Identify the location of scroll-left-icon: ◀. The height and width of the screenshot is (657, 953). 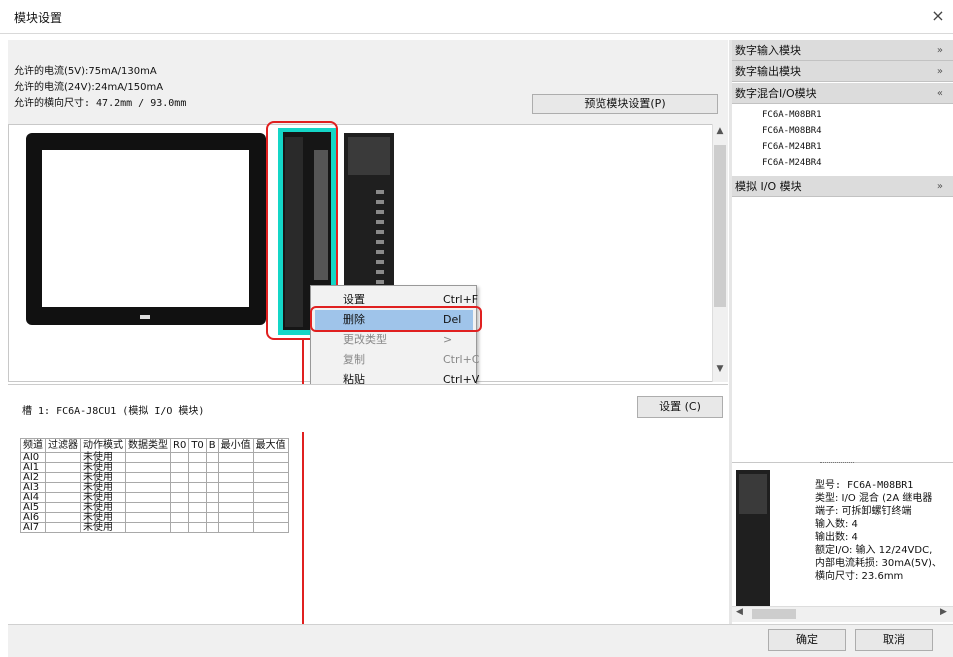
(739, 612).